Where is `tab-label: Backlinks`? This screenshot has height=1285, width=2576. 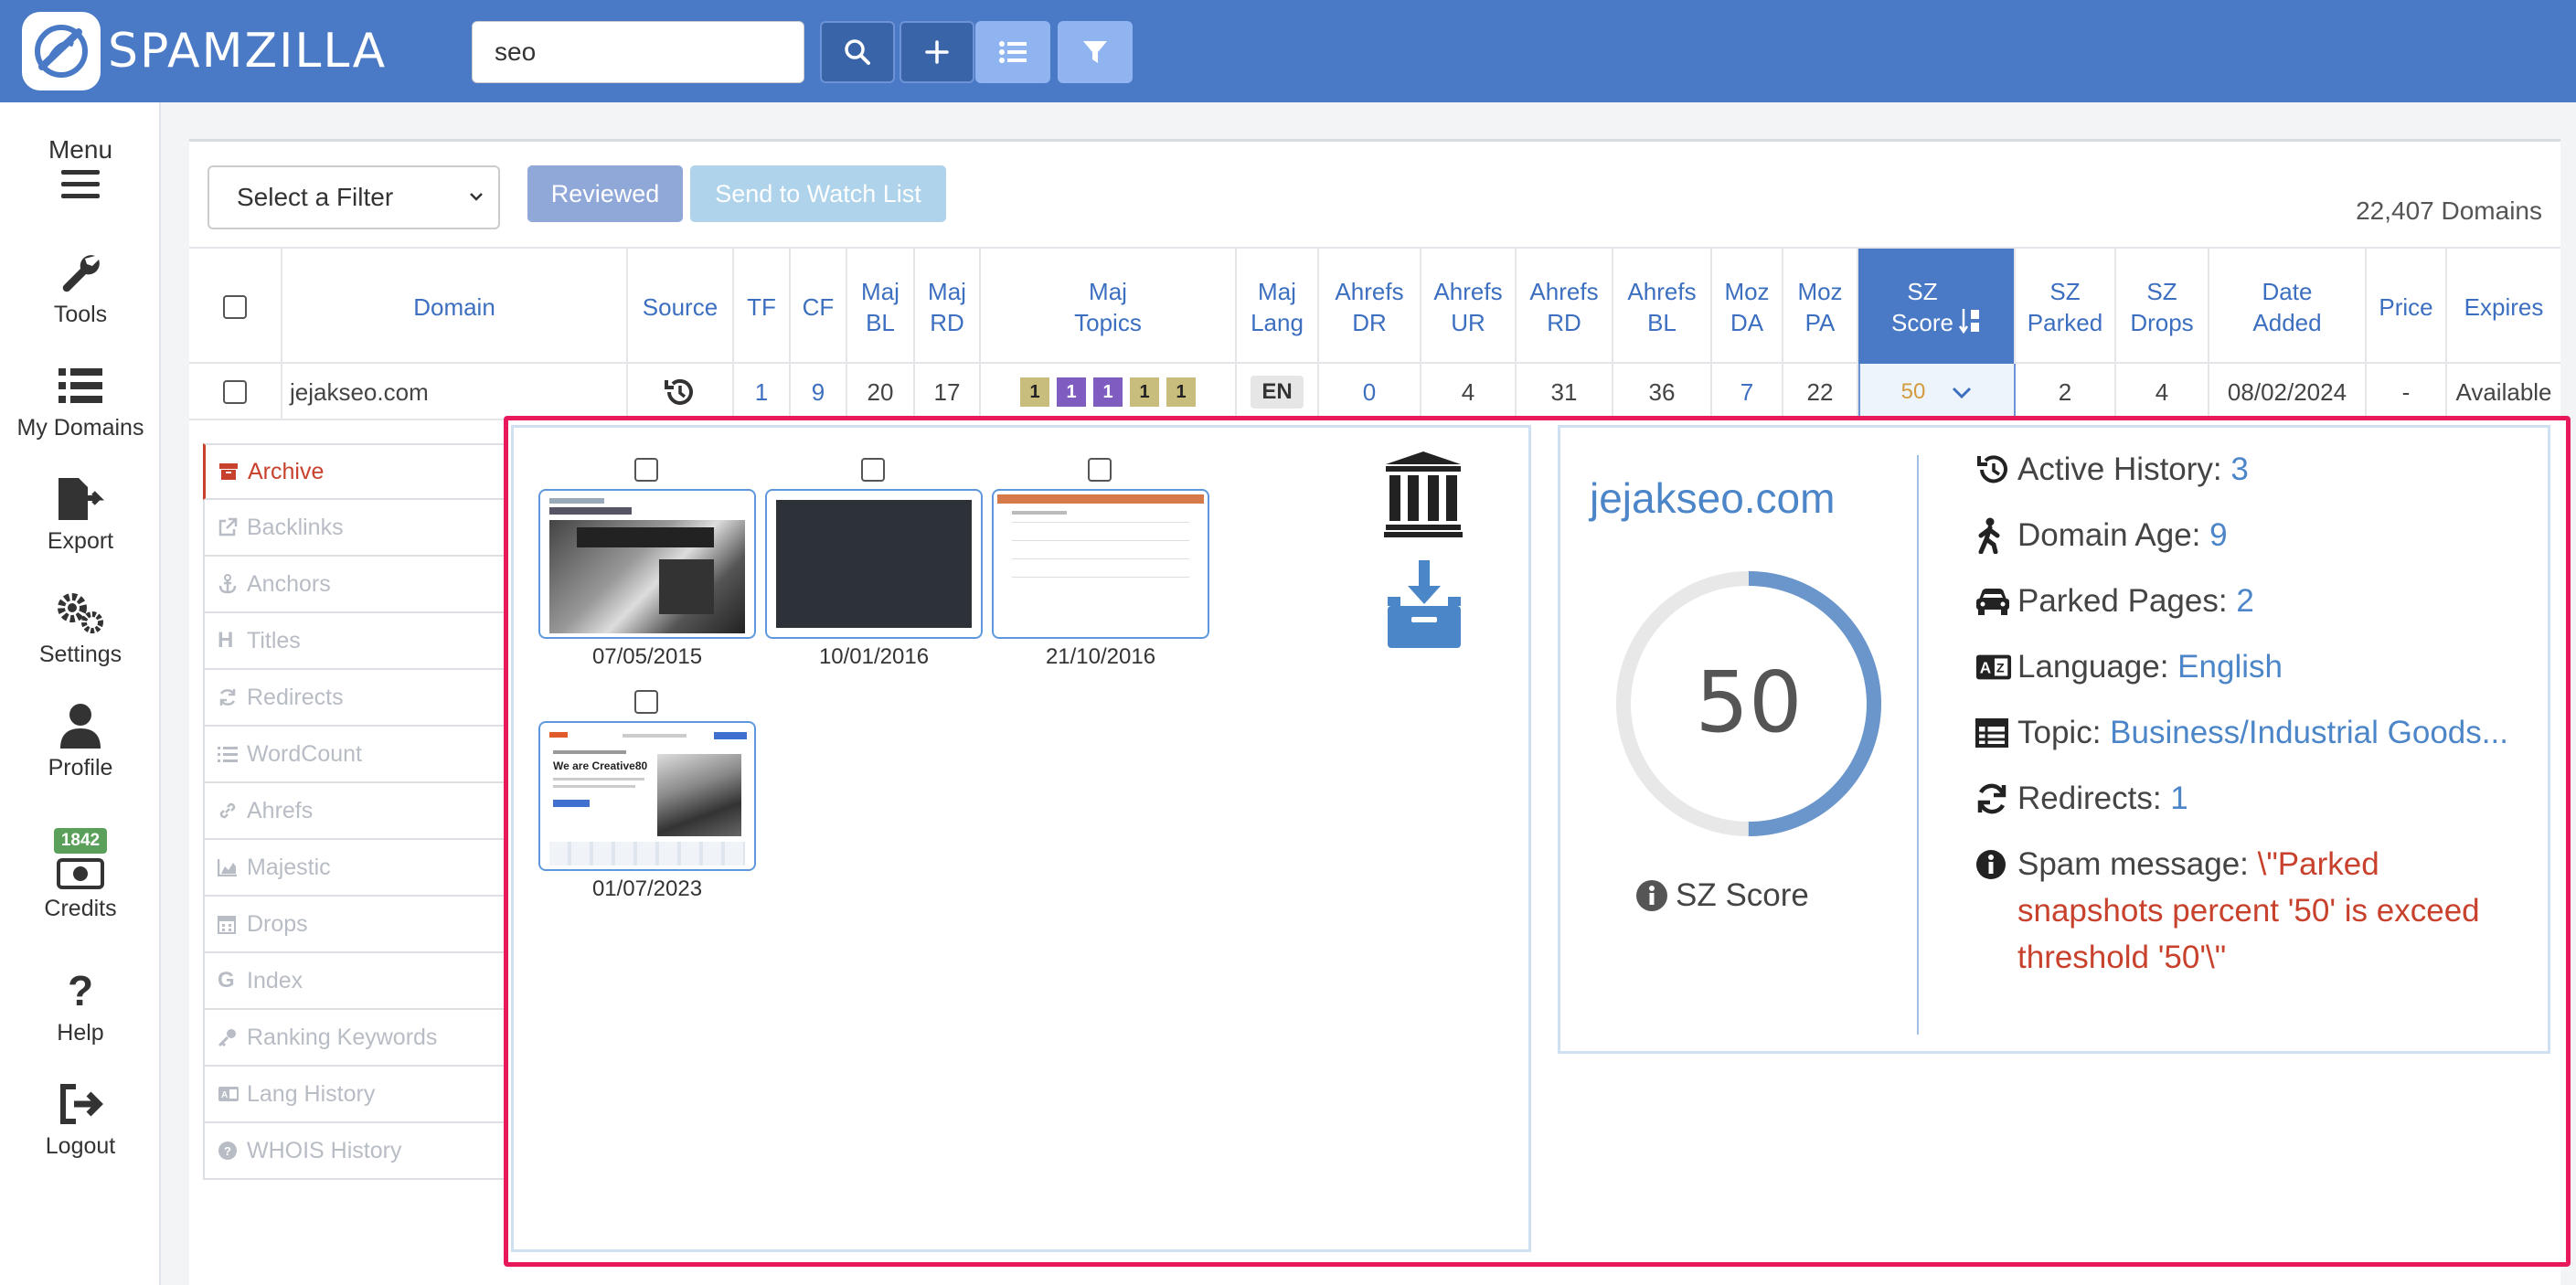
tab-label: Backlinks is located at coordinates (295, 527).